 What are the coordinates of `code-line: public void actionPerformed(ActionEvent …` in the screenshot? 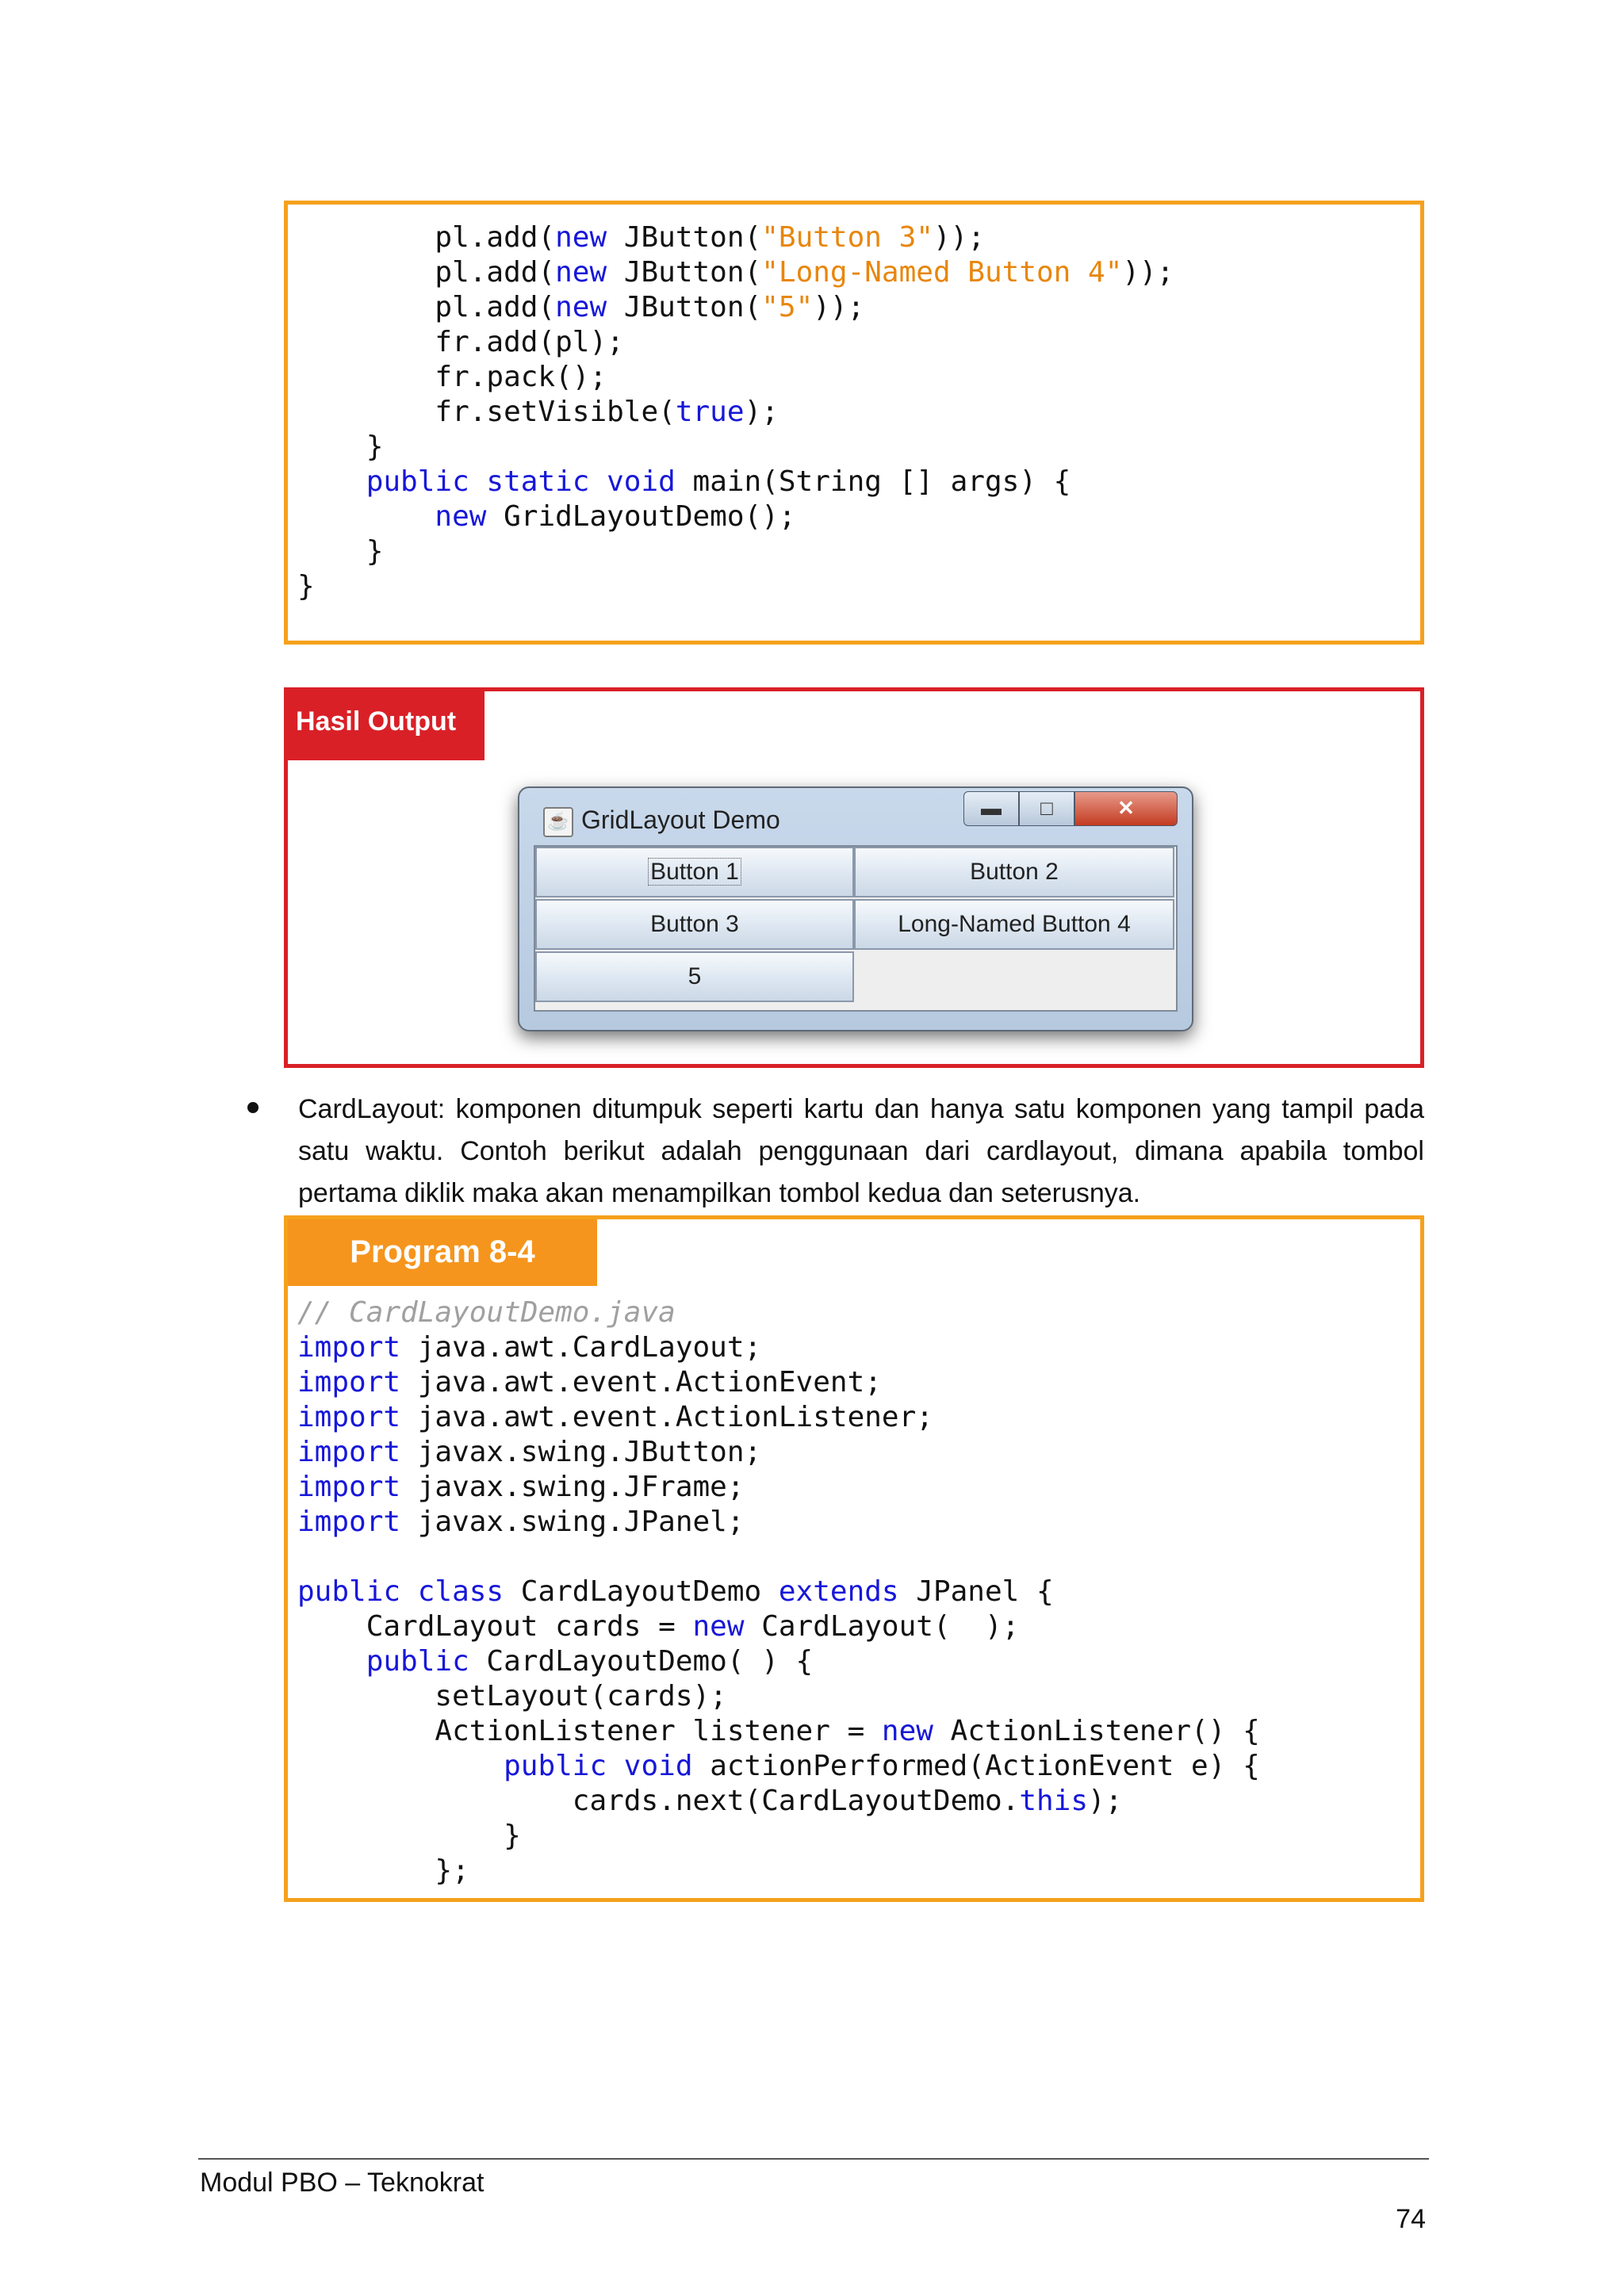 It's located at (882, 1766).